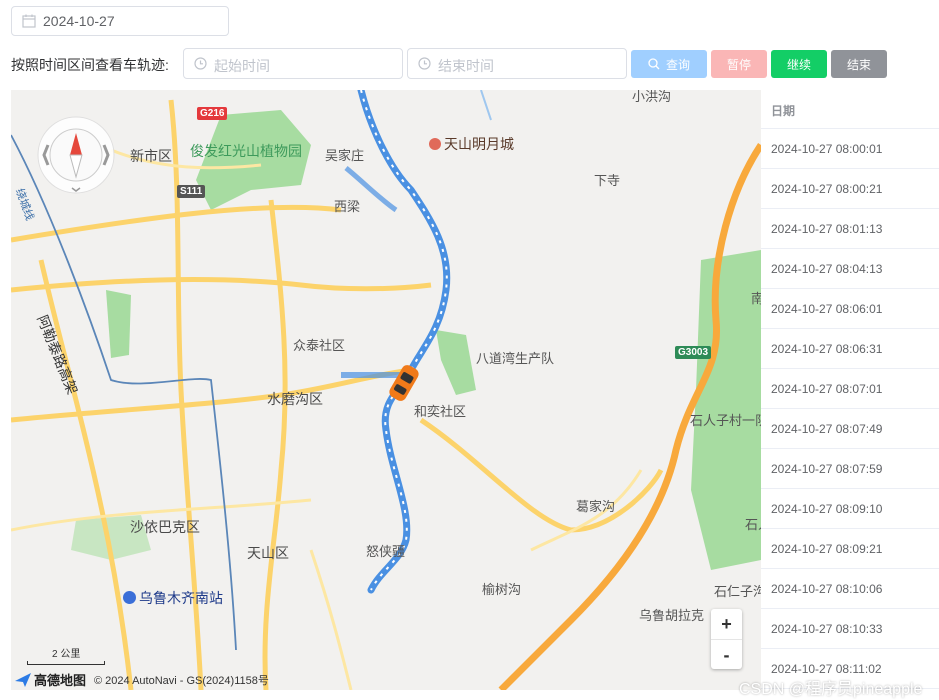 The height and width of the screenshot is (700, 939). What do you see at coordinates (129, 597) in the screenshot?
I see `station-pin-icon` at bounding box center [129, 597].